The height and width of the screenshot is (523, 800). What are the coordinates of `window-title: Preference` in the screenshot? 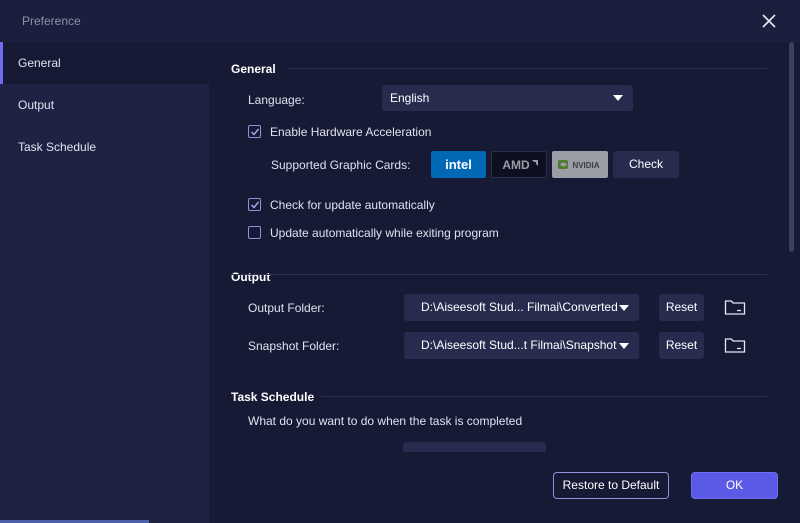 It's located at (51, 21).